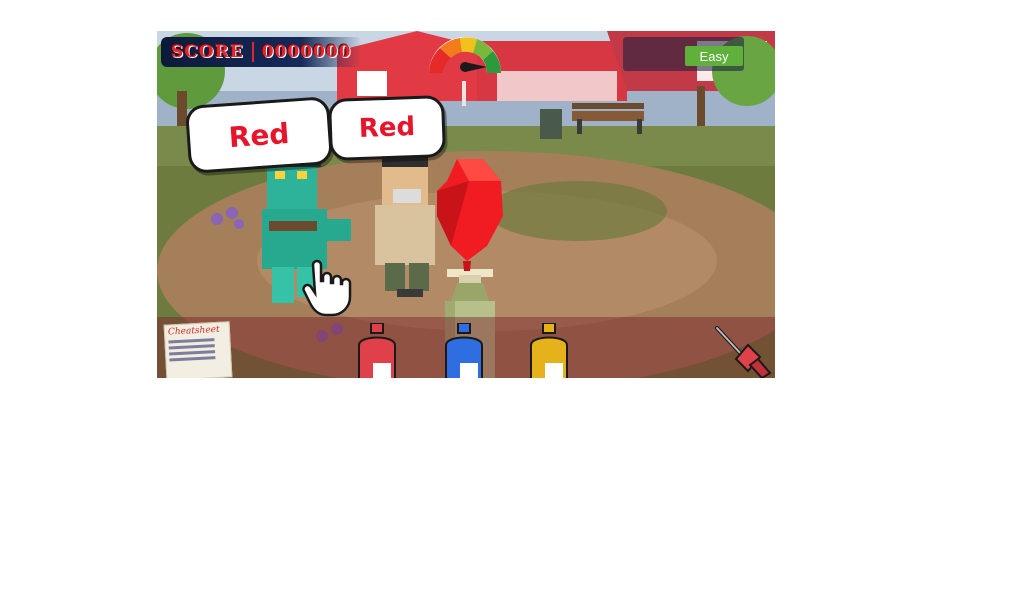  I want to click on red-paint-can, so click(377, 350).